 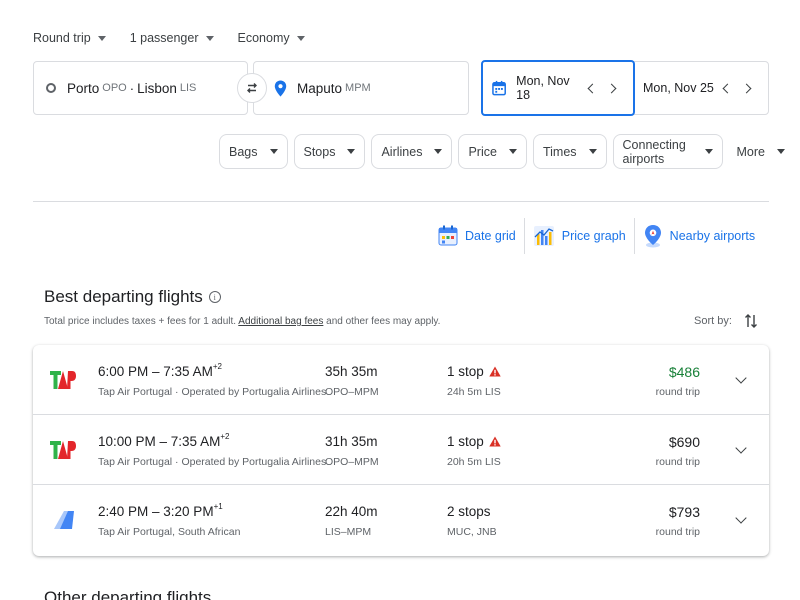 I want to click on passenger-select: 1 passenger, so click(x=172, y=38).